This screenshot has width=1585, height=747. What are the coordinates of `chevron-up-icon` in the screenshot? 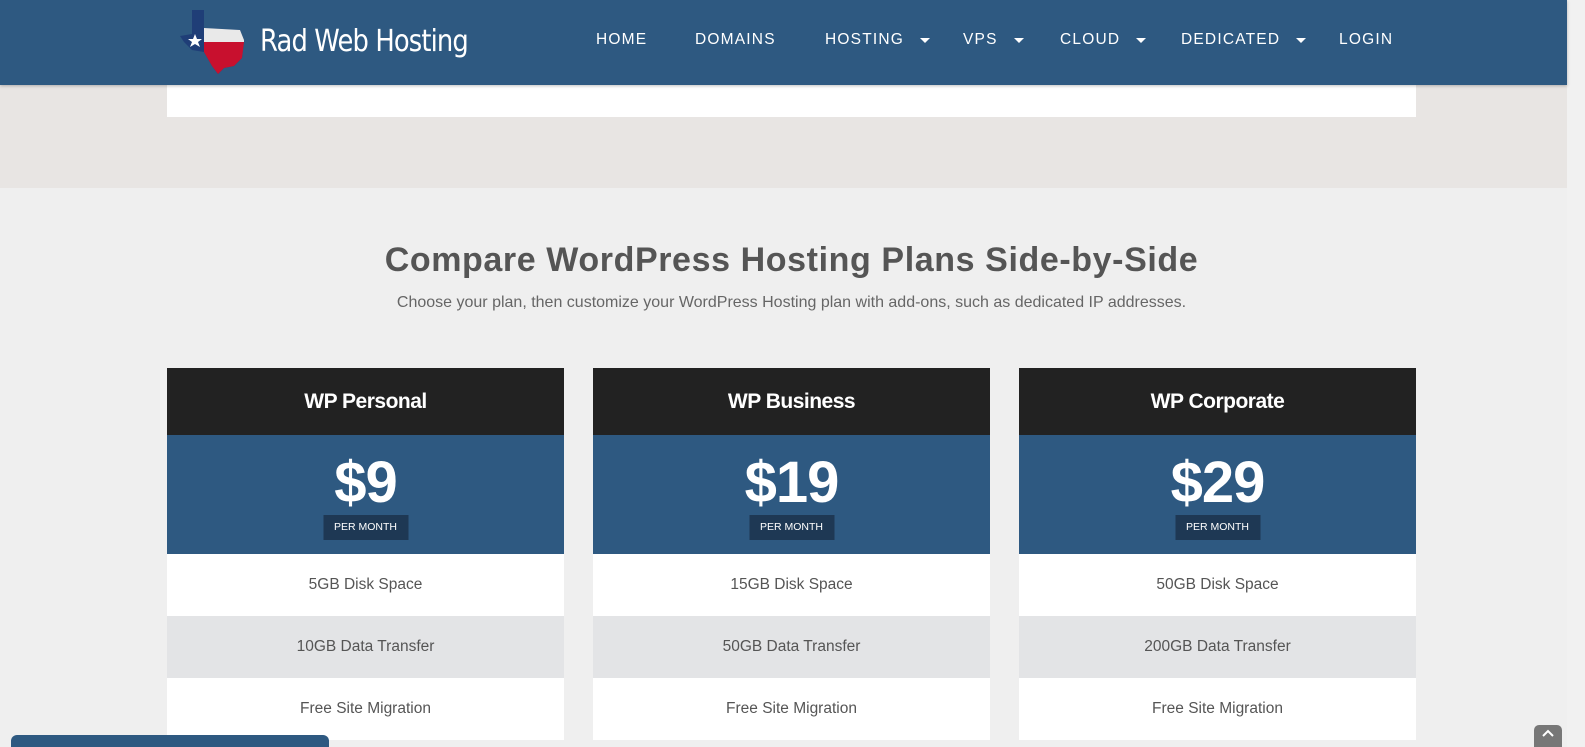 It's located at (1548, 733).